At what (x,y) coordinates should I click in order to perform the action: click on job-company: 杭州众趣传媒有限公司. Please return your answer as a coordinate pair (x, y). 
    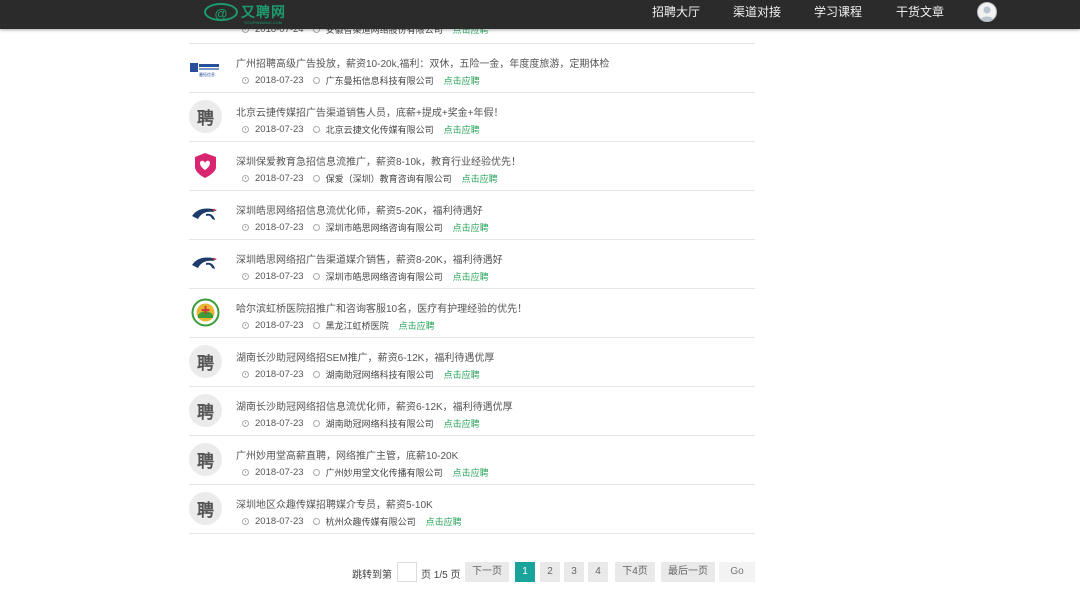
    Looking at the image, I should click on (371, 521).